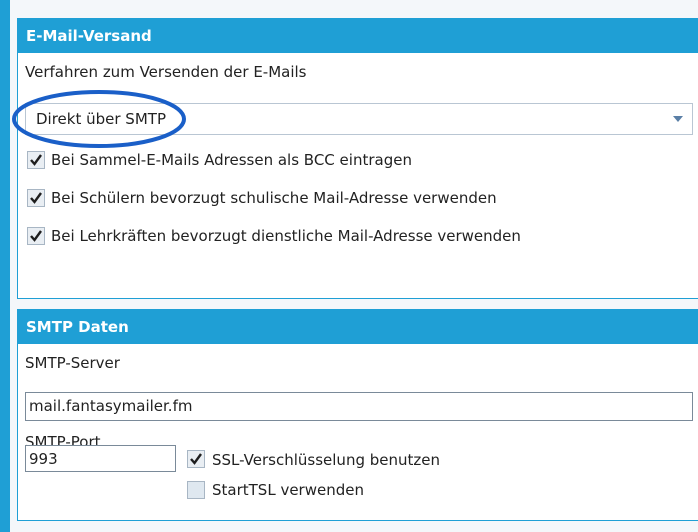 Image resolution: width=698 pixels, height=532 pixels. I want to click on email-sending-panel-title: E-Mail-Versand, so click(358, 36).